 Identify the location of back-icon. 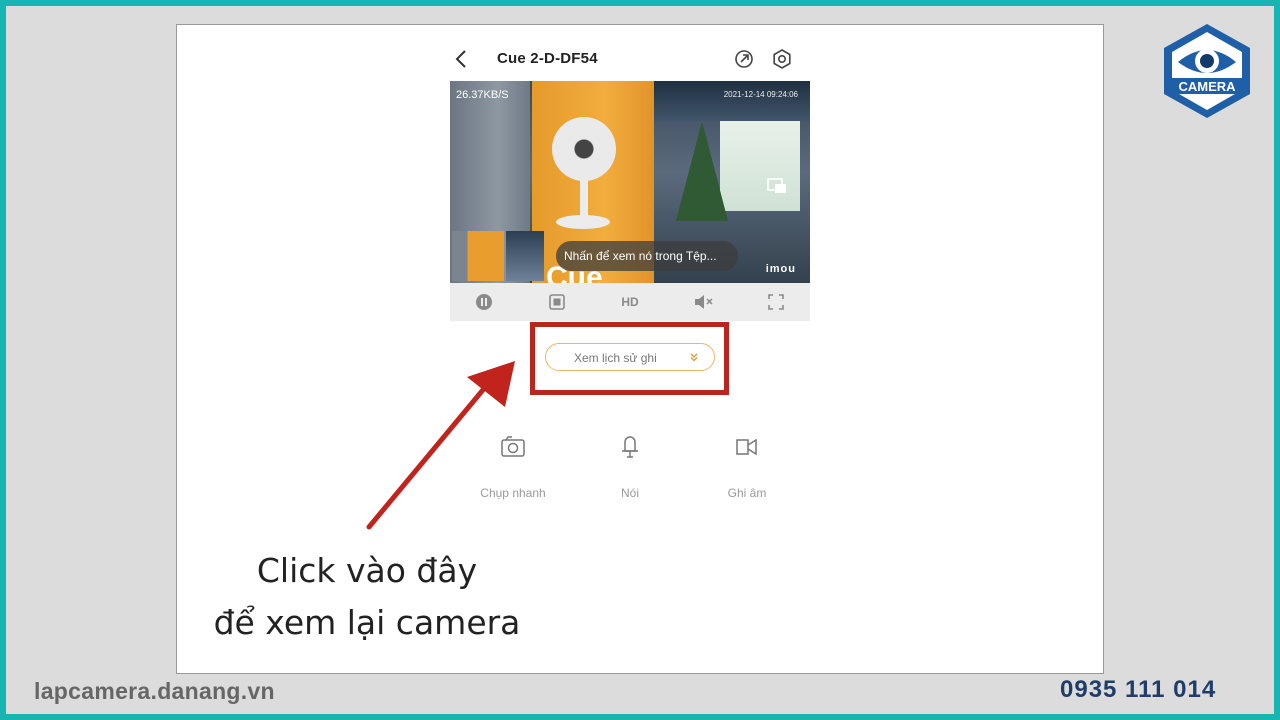
(462, 59).